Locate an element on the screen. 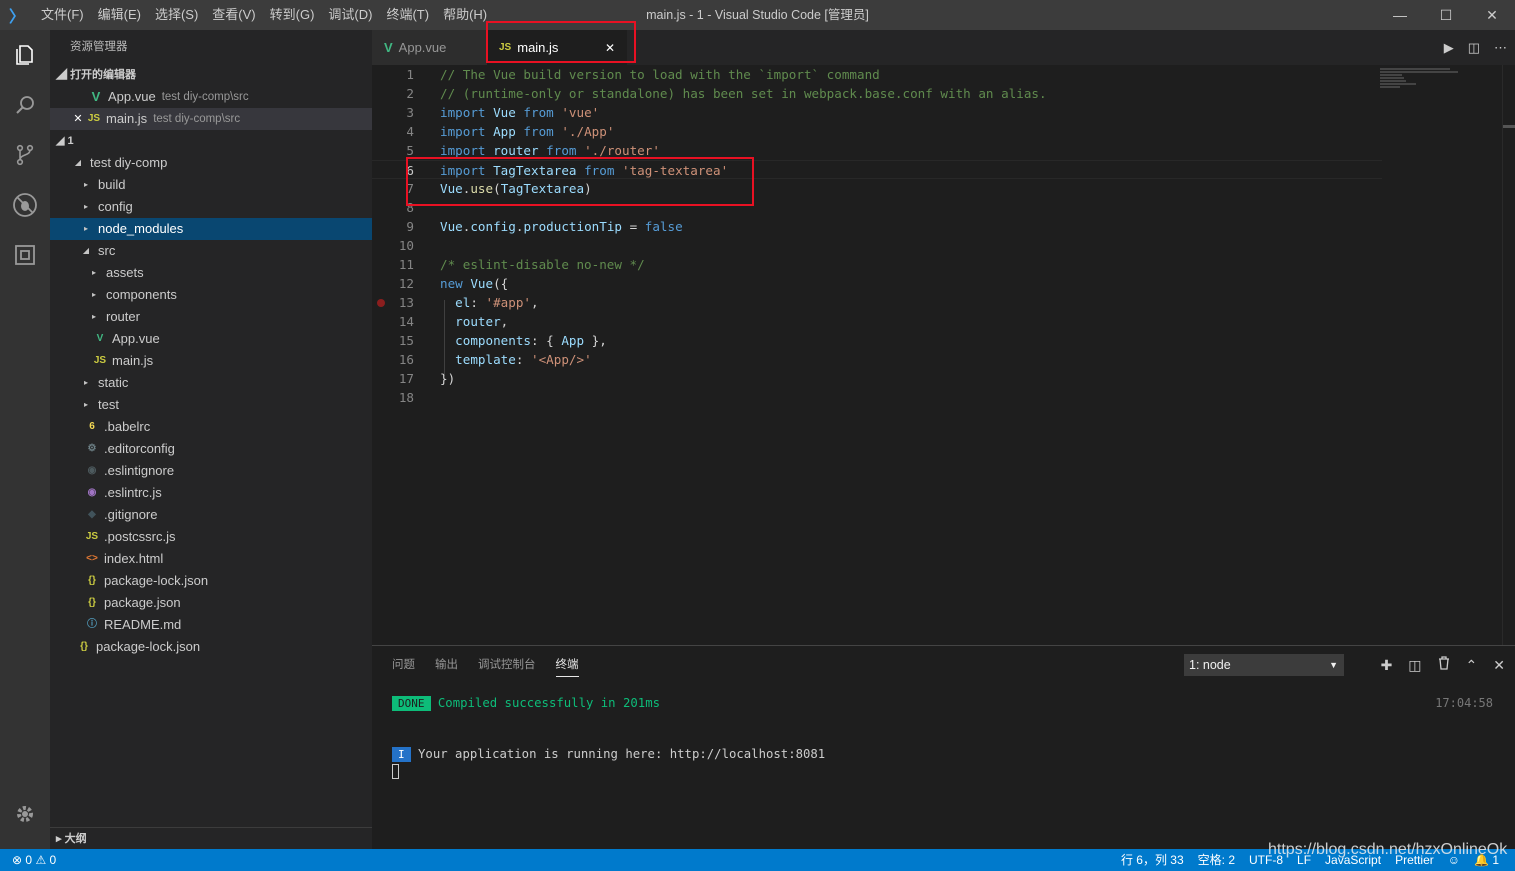 The image size is (1515, 871). language-mode: JavaScript is located at coordinates (1353, 860).